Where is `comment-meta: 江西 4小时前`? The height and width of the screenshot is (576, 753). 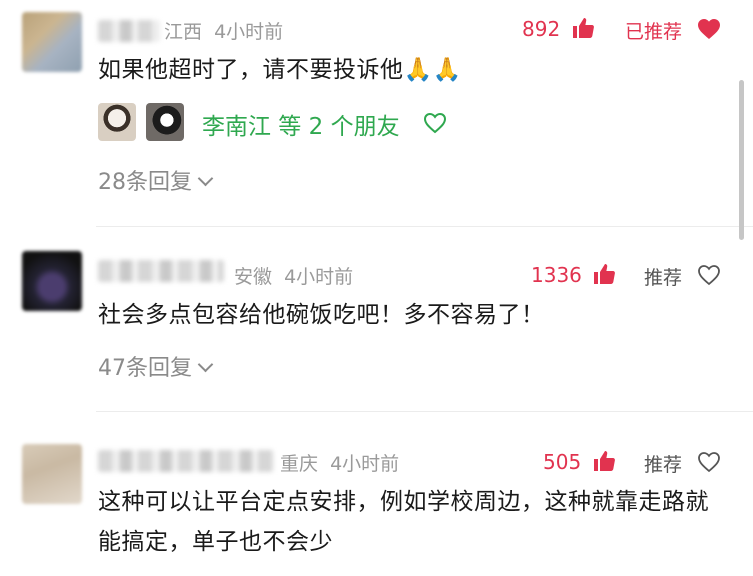
comment-meta: 江西 4小时前 is located at coordinates (223, 30).